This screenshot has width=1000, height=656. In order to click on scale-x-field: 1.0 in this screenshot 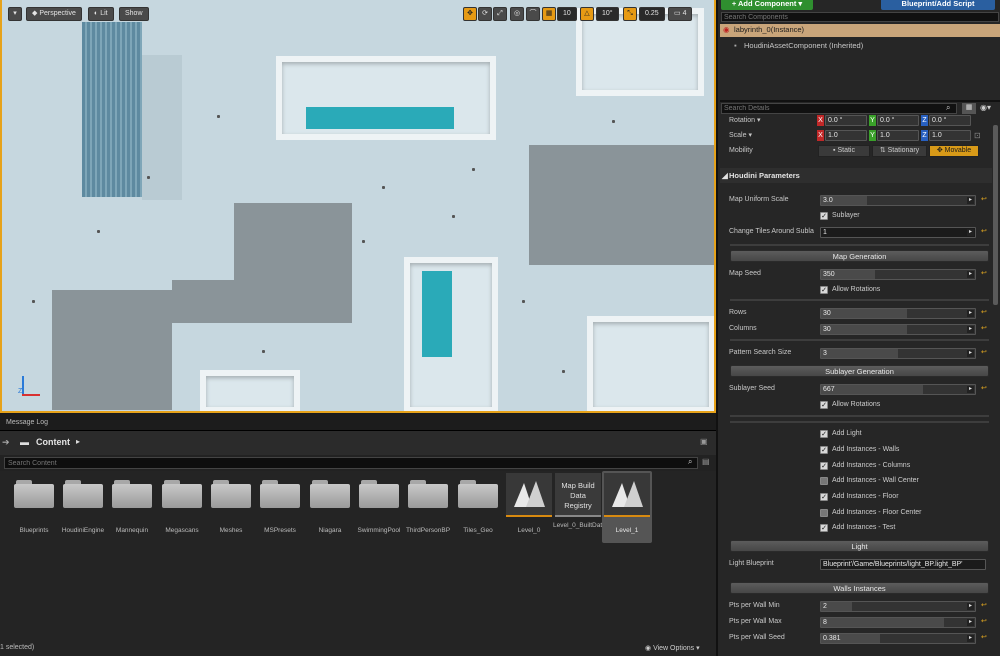, I will do `click(846, 135)`.